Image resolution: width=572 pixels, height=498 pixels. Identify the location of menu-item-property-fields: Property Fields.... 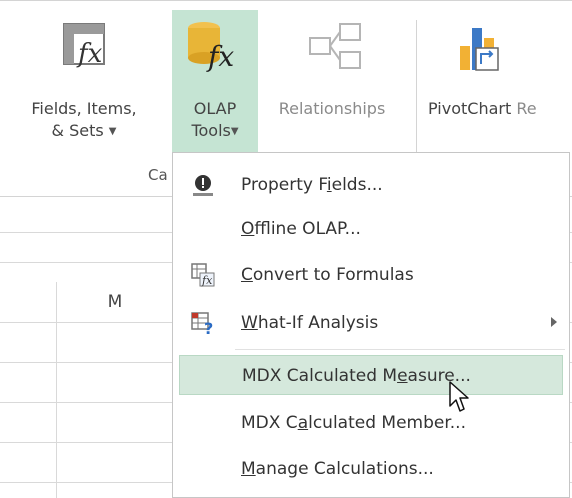
(371, 185).